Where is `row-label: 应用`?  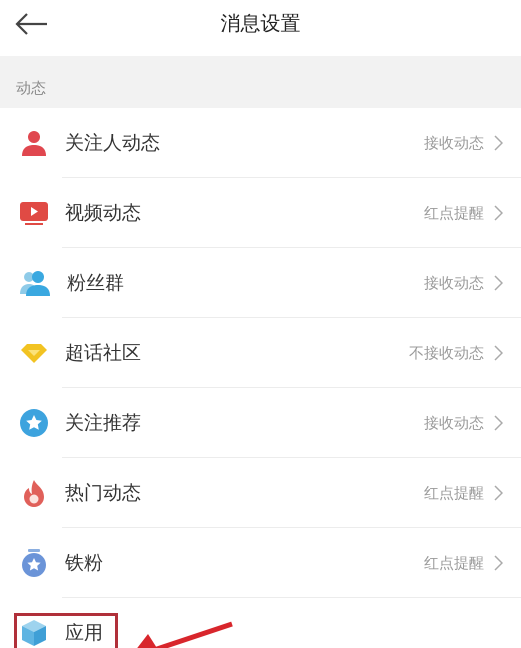
row-label: 应用 is located at coordinates (84, 633).